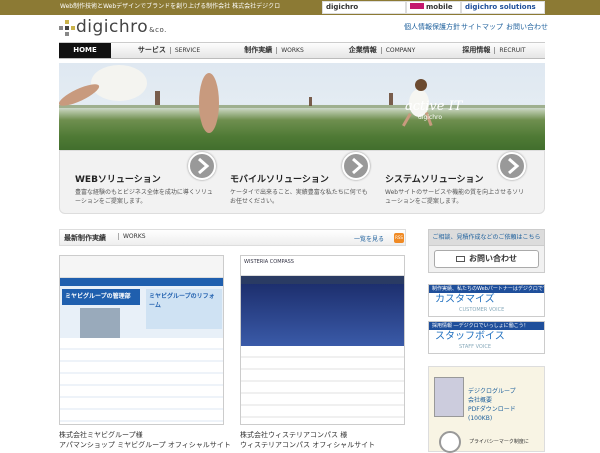  I want to click on solution-system-arrow-icon, so click(512, 166).